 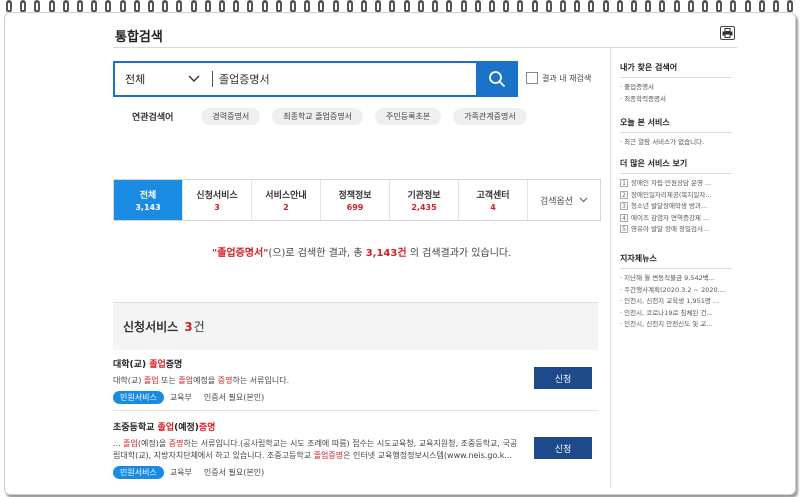 I want to click on related-keywords: 연관검색어 경력증명서 최종학교 졸업증명서 주민등록초본 가족관계증명서, so click(x=335, y=116).